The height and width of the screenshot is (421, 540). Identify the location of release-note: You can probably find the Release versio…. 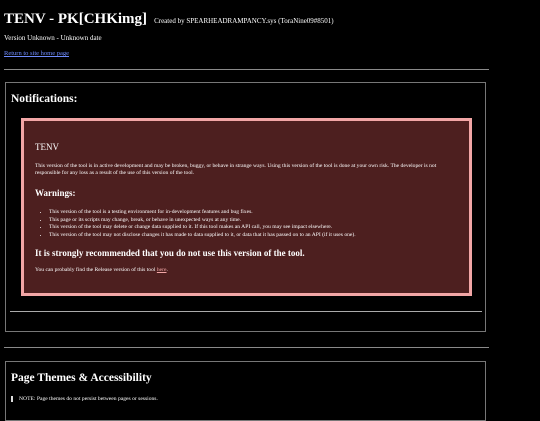
(246, 270).